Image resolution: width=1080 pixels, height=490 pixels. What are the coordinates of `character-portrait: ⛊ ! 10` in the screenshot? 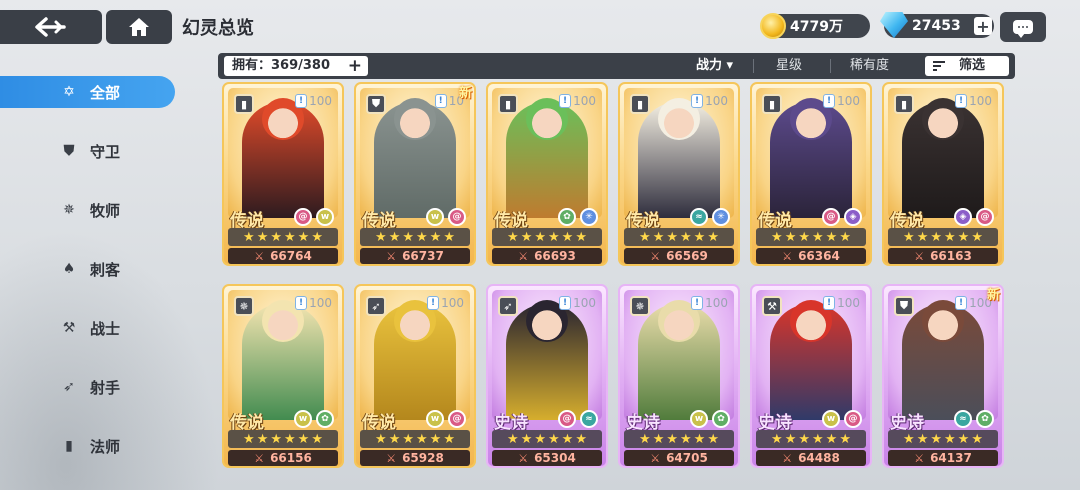 It's located at (415, 153).